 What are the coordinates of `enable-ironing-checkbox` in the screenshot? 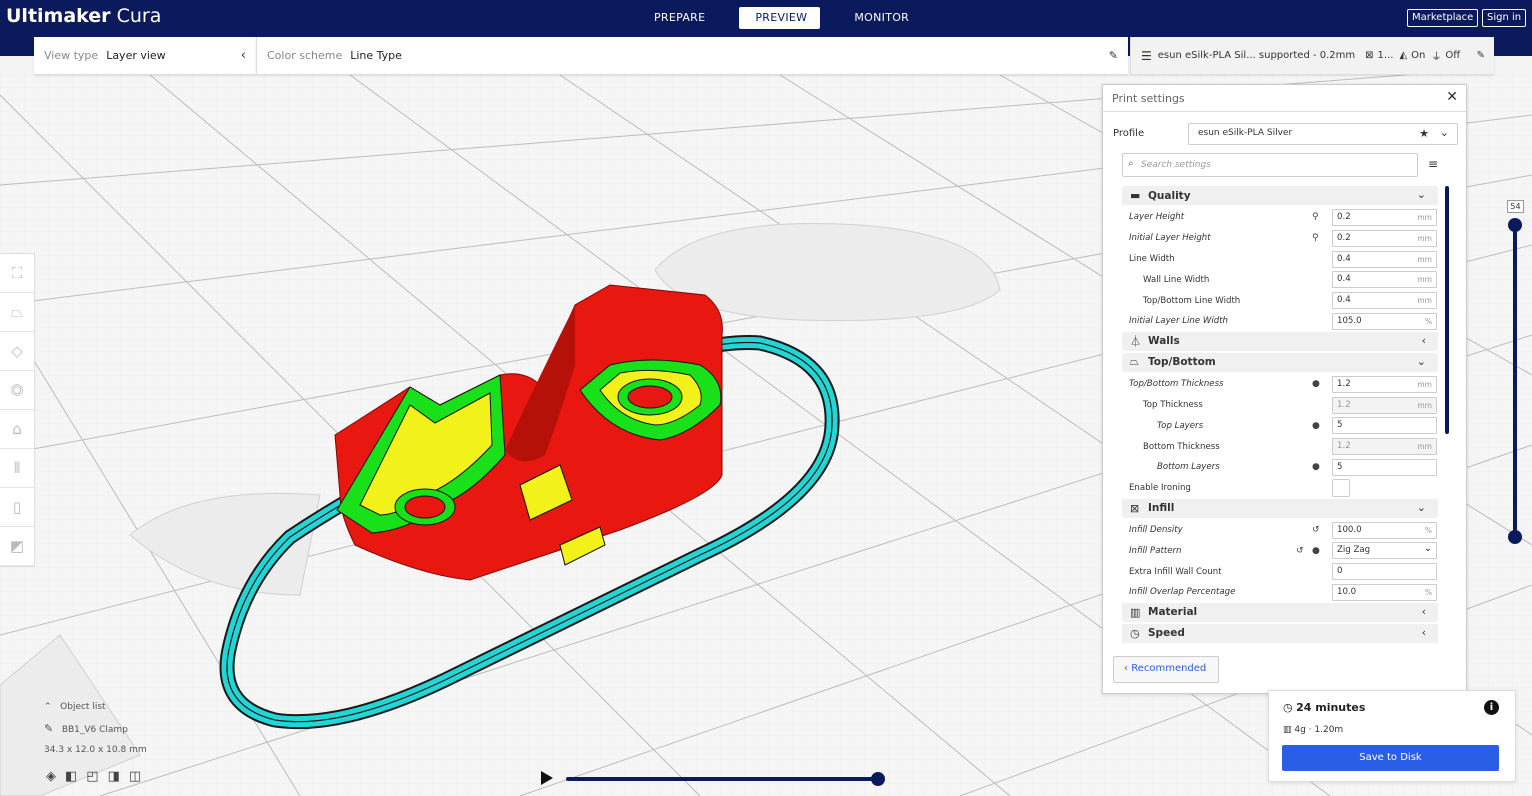 It's located at (1341, 487).